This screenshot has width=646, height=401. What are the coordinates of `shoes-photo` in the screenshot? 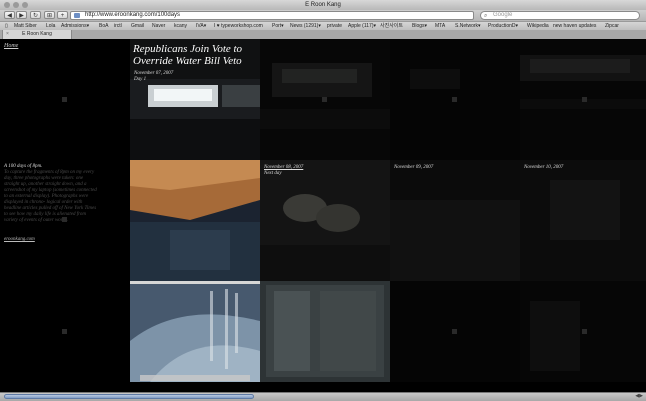 It's located at (325, 220).